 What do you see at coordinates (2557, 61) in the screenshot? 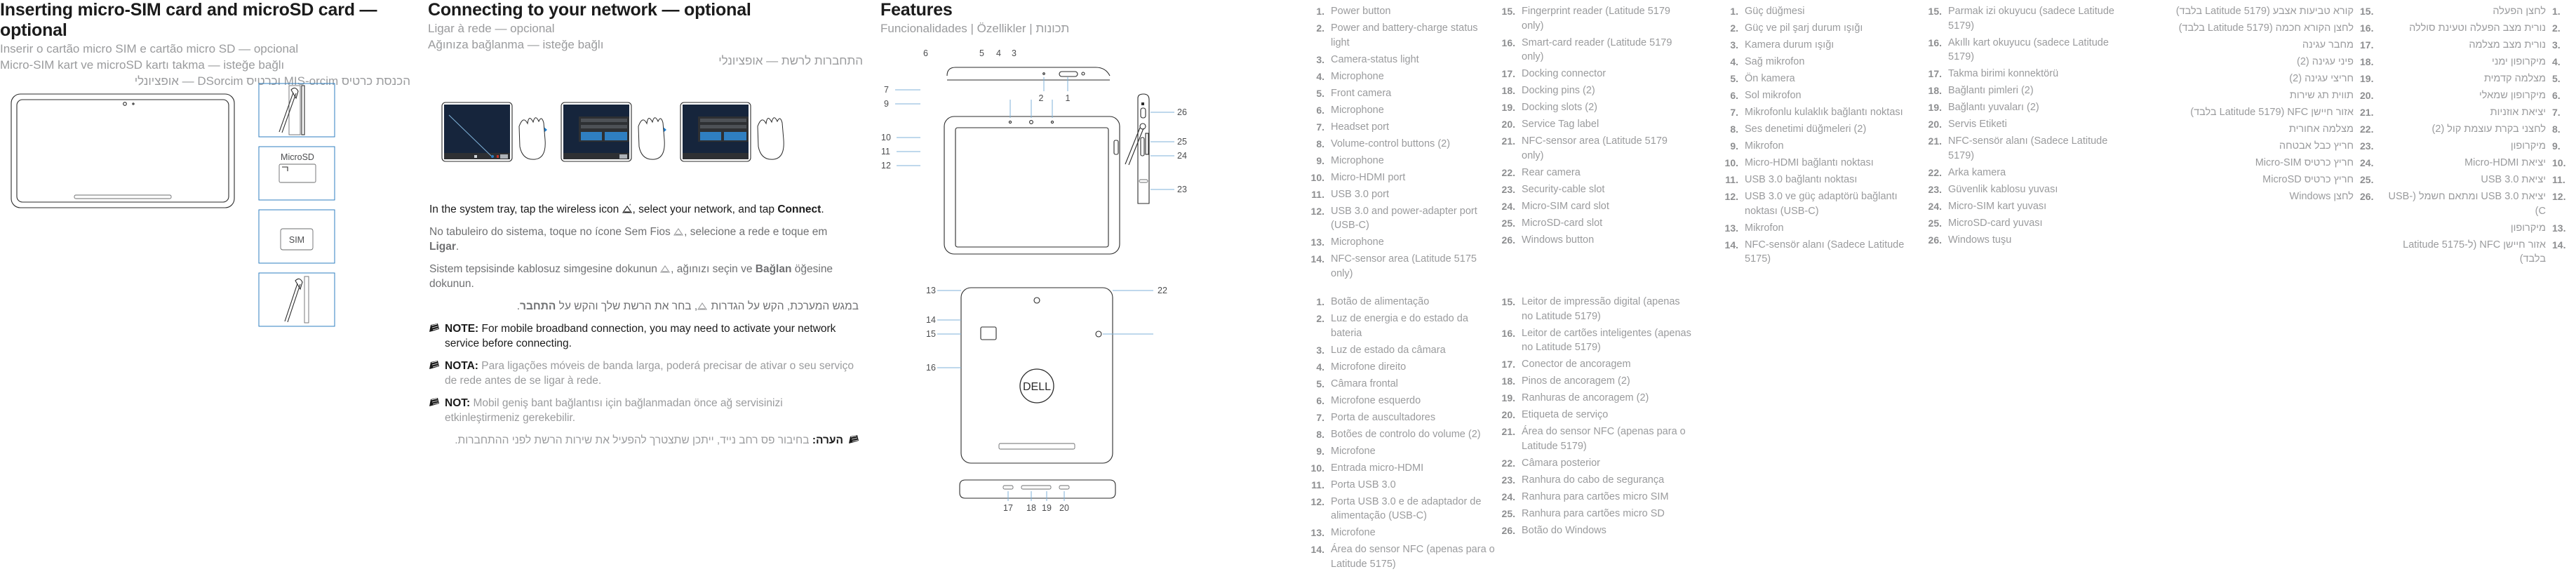
I see `feature-item-number: .4` at bounding box center [2557, 61].